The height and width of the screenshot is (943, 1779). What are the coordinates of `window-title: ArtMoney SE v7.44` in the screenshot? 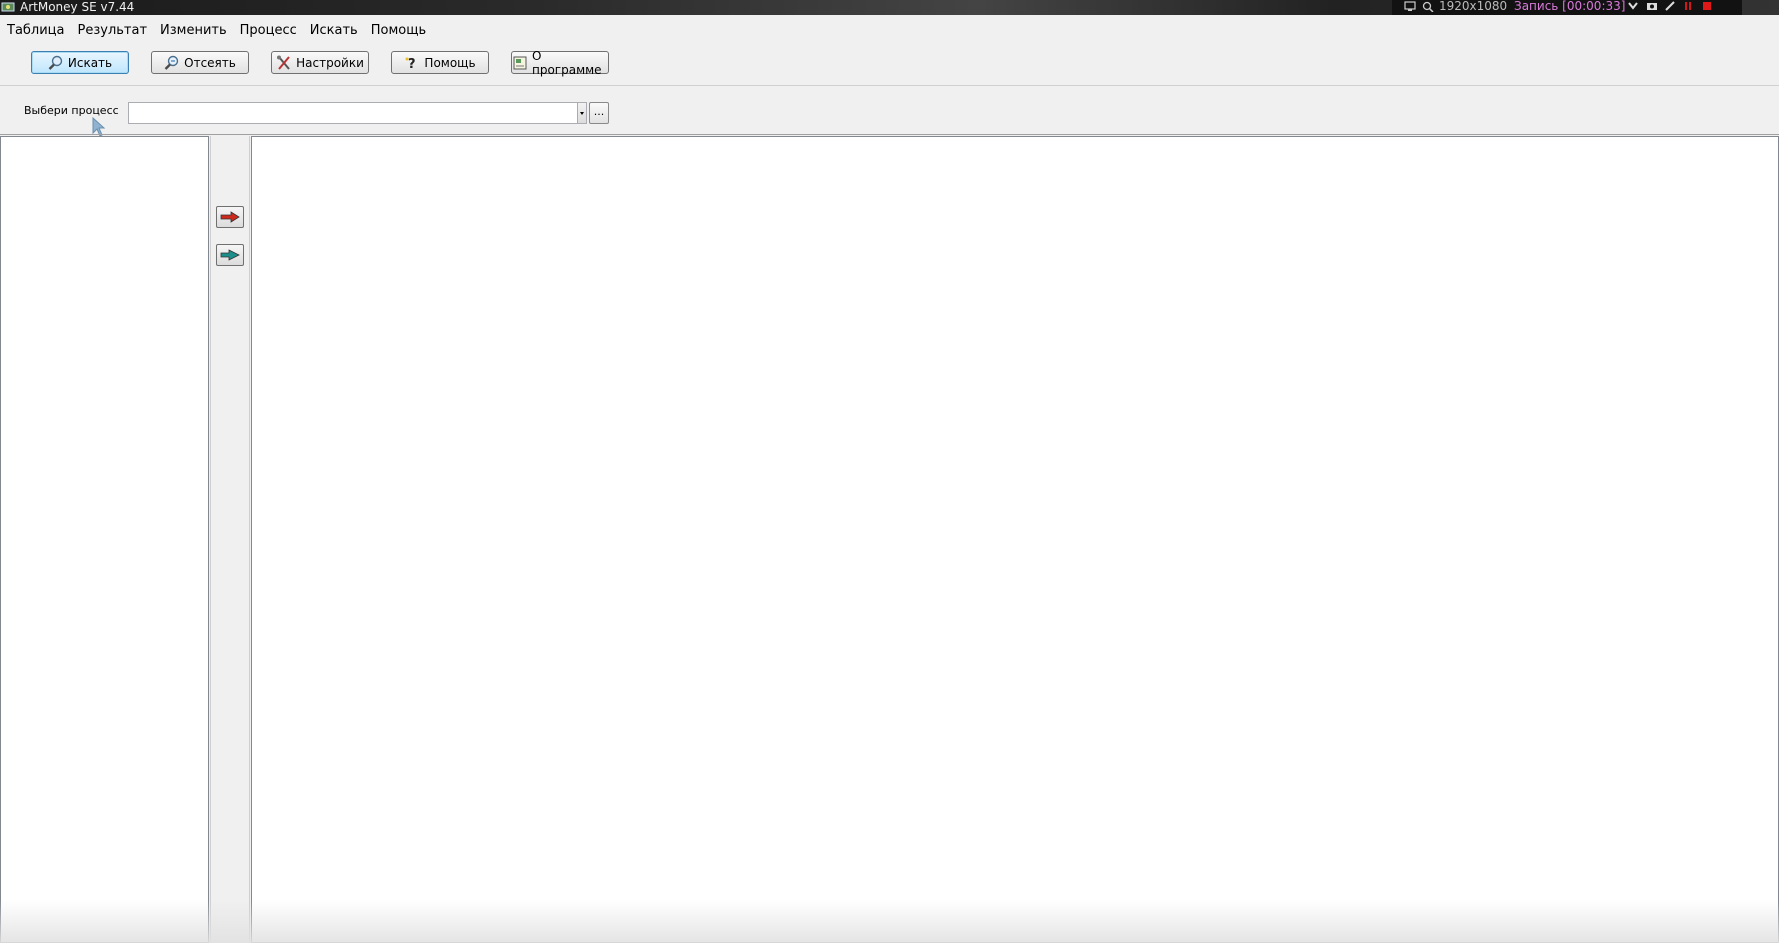 It's located at (77, 7).